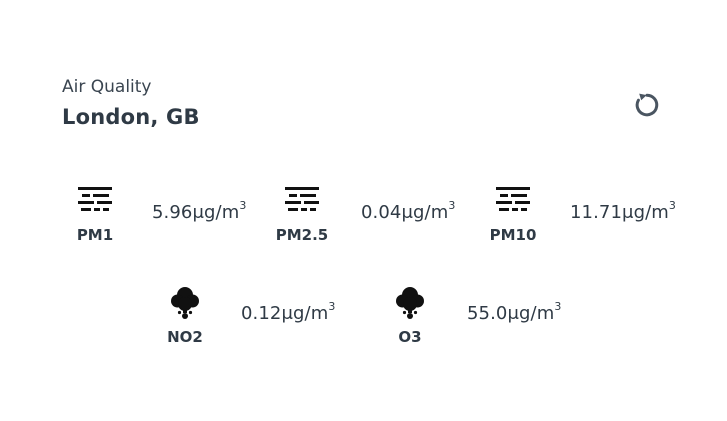  Describe the element at coordinates (107, 87) in the screenshot. I see `card-subtitle: Air Quality` at that location.